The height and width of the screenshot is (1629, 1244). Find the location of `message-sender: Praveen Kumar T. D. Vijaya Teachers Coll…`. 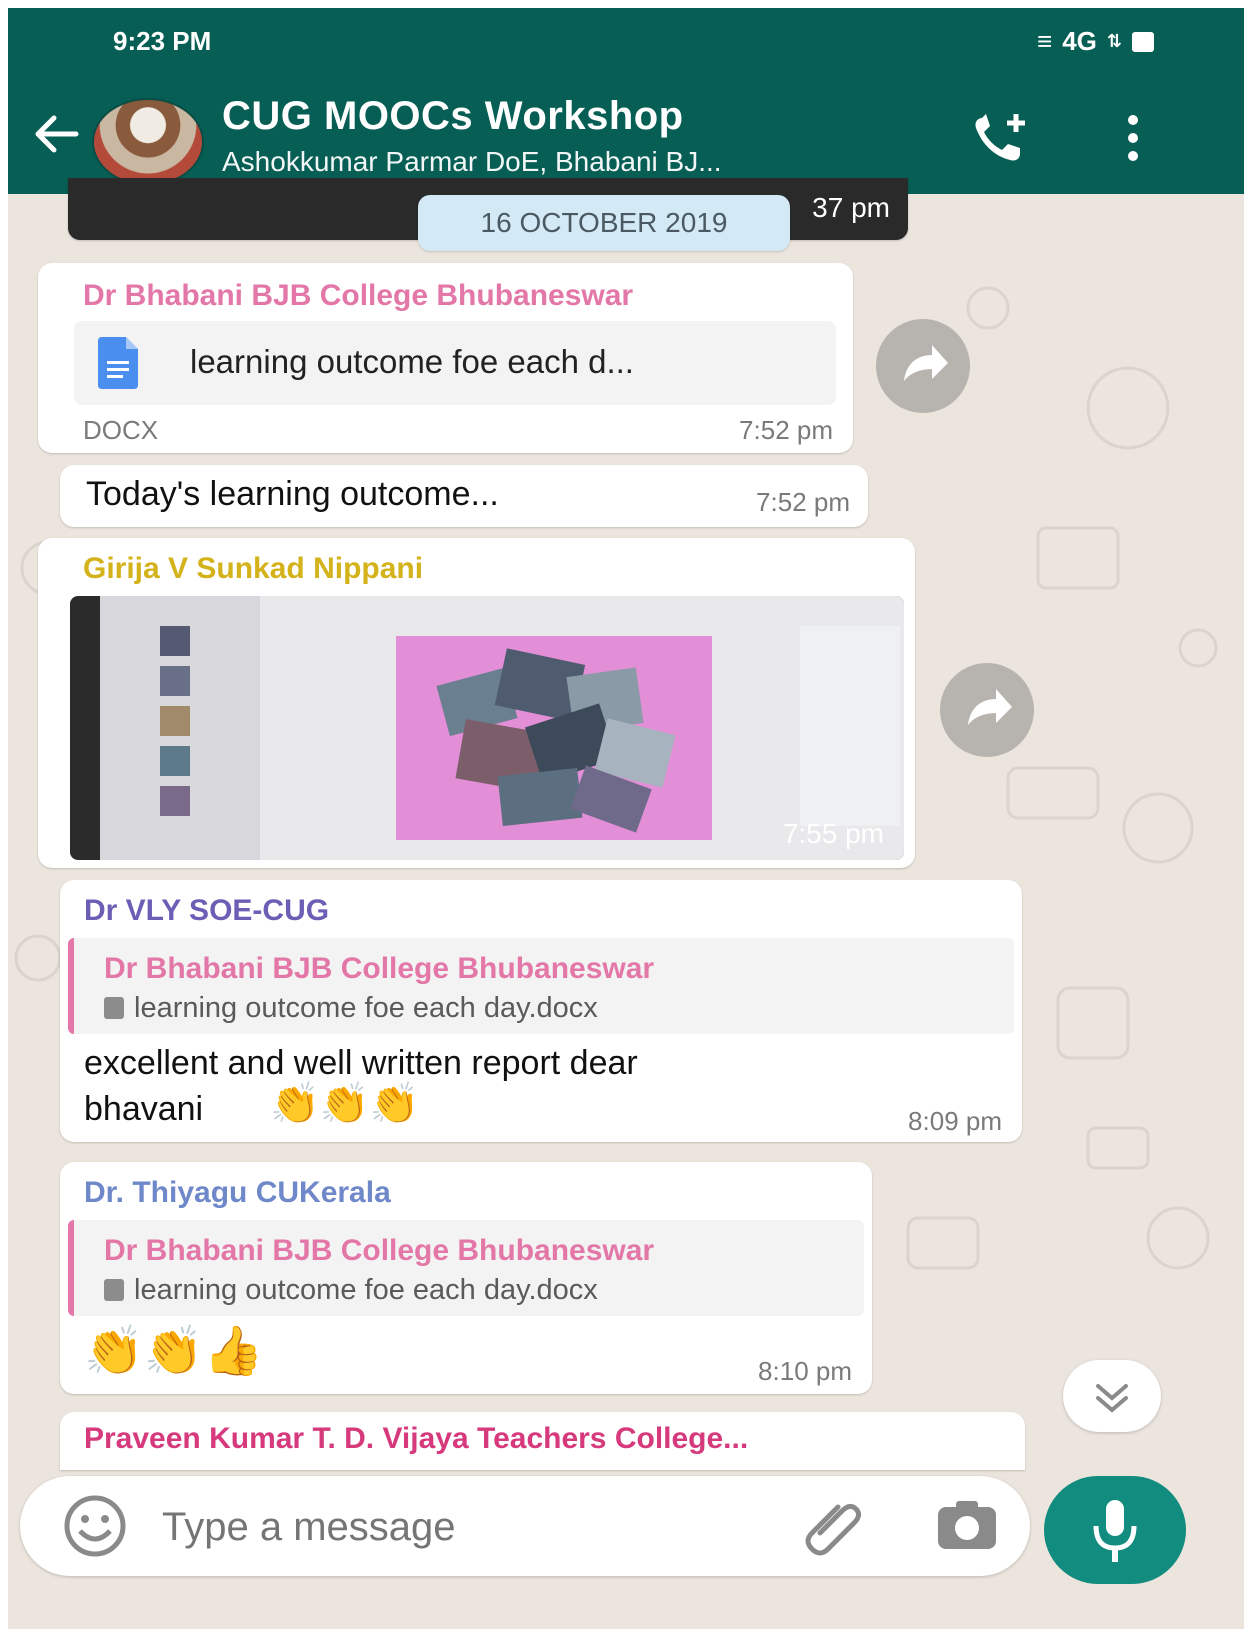

message-sender: Praveen Kumar T. D. Vijaya Teachers Coll… is located at coordinates (416, 1439).